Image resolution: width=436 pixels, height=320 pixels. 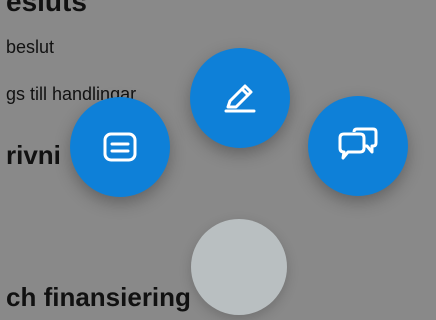 I want to click on message-action-button, so click(x=120, y=147).